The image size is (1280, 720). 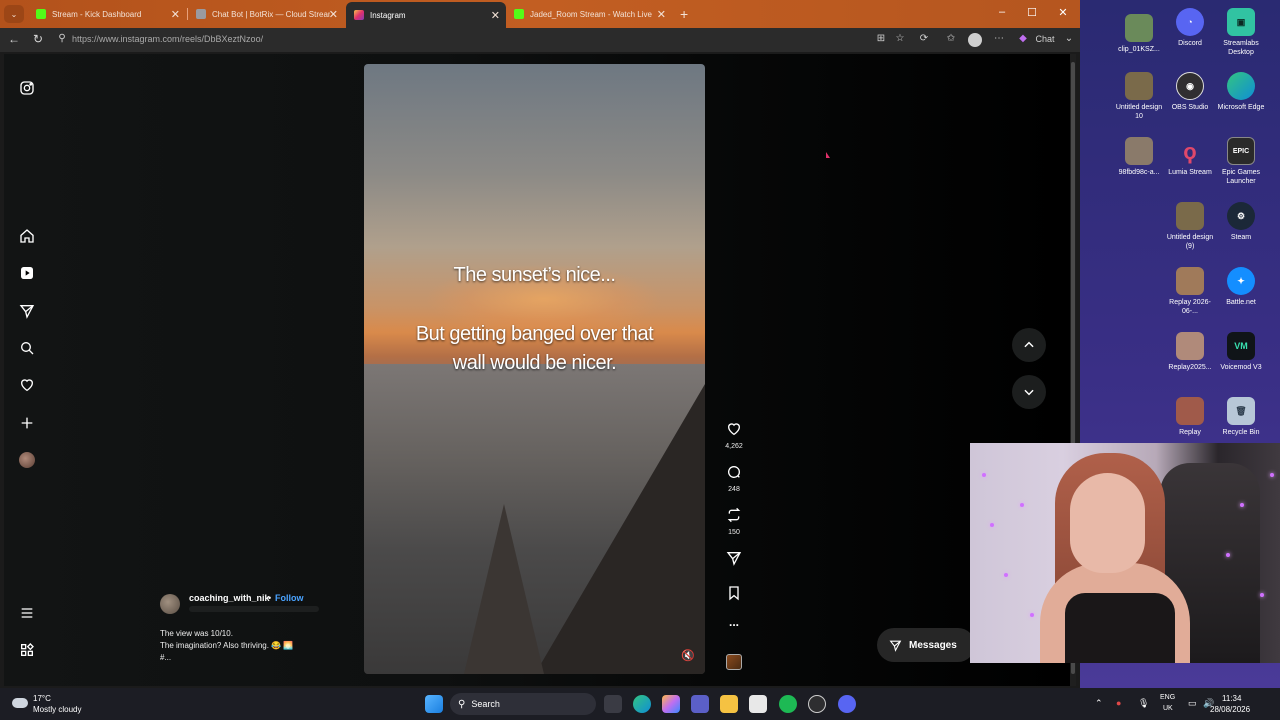 I want to click on desktop-icon-voicemod: VM Voicemod V3, so click(x=1241, y=352).